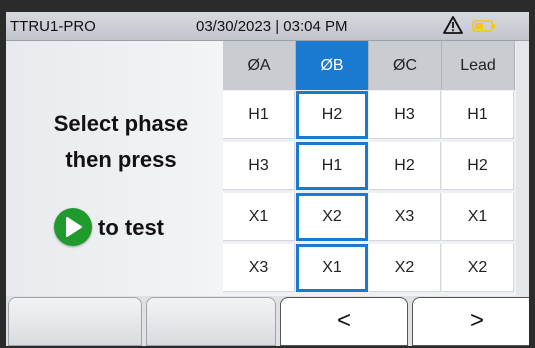  I want to click on battery-icon, so click(483, 26).